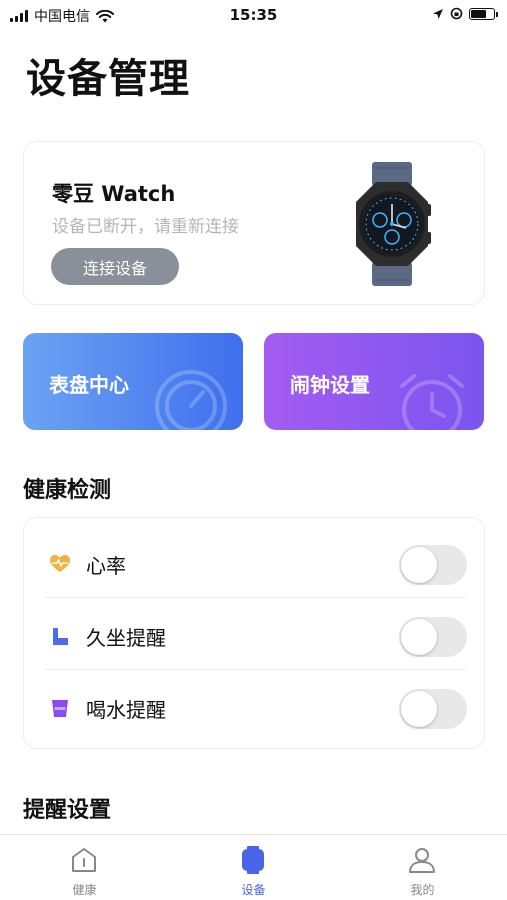  I want to click on dial-deco-icon, so click(191, 400).